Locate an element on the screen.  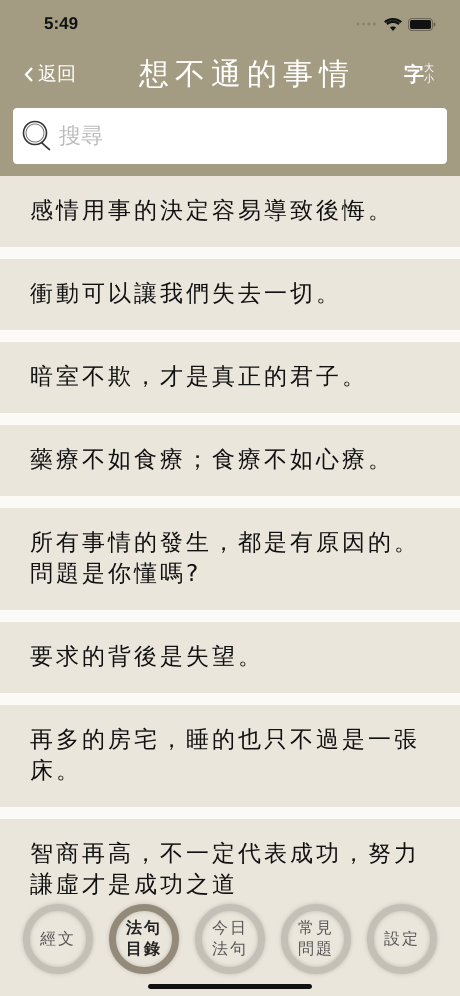
chevron-left-icon is located at coordinates (29, 74).